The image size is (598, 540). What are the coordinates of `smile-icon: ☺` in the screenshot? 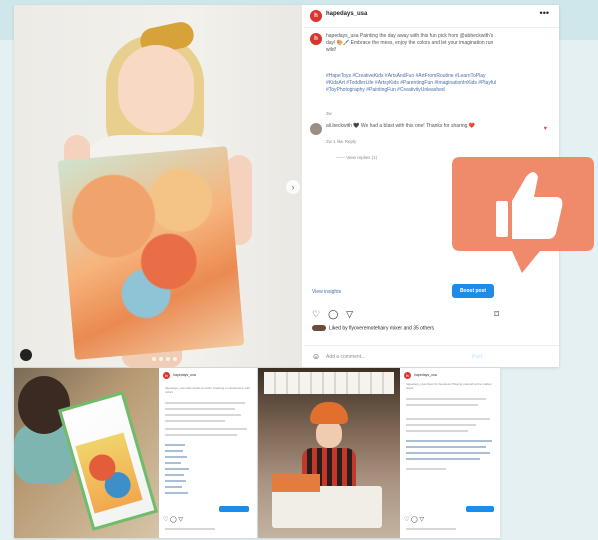 It's located at (316, 356).